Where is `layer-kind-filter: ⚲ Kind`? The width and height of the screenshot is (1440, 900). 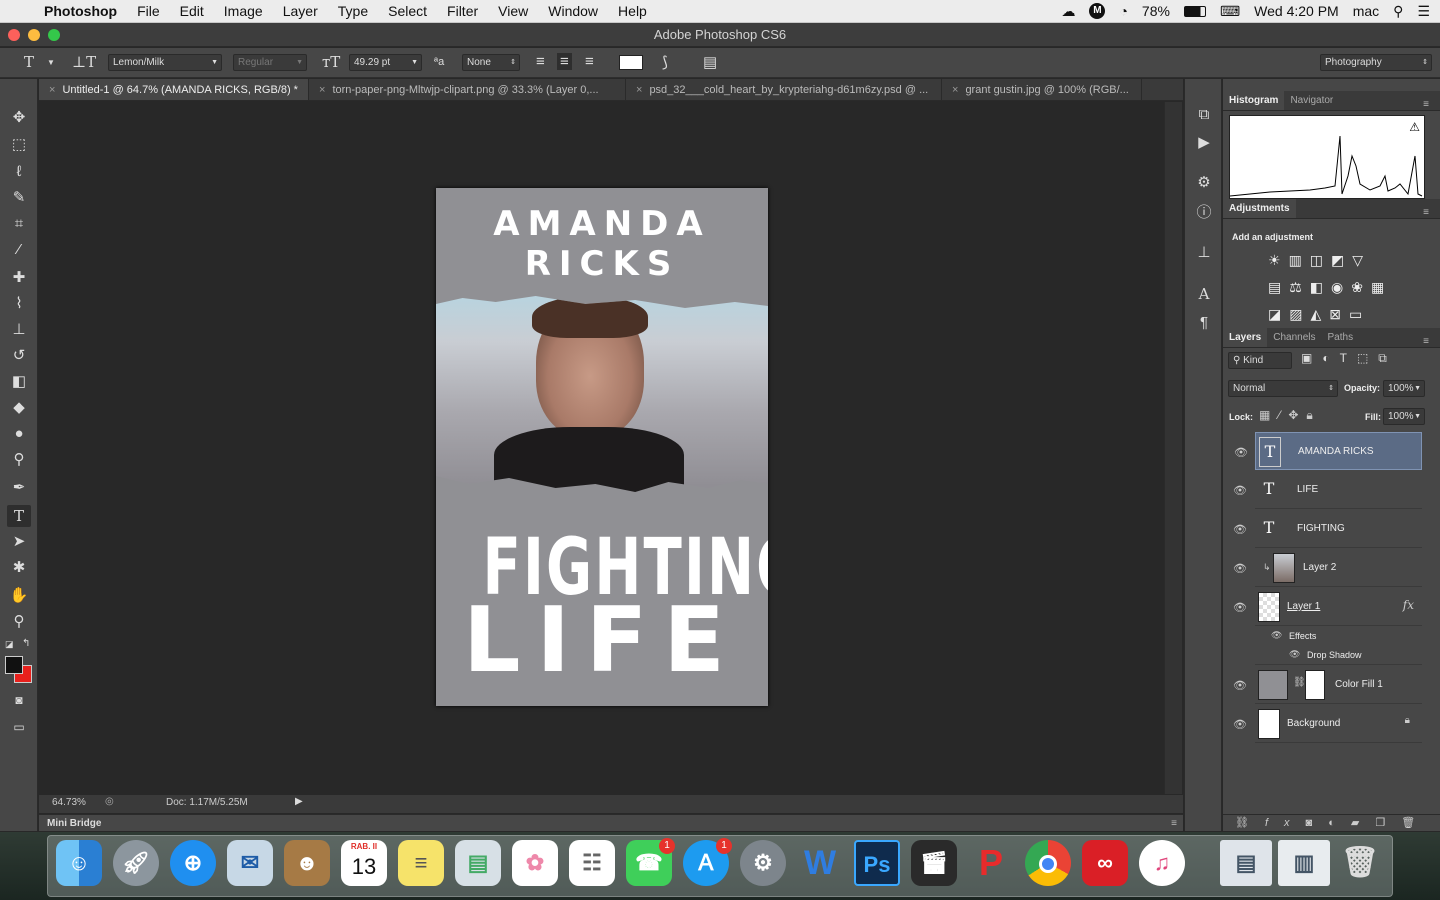 layer-kind-filter: ⚲ Kind is located at coordinates (1260, 360).